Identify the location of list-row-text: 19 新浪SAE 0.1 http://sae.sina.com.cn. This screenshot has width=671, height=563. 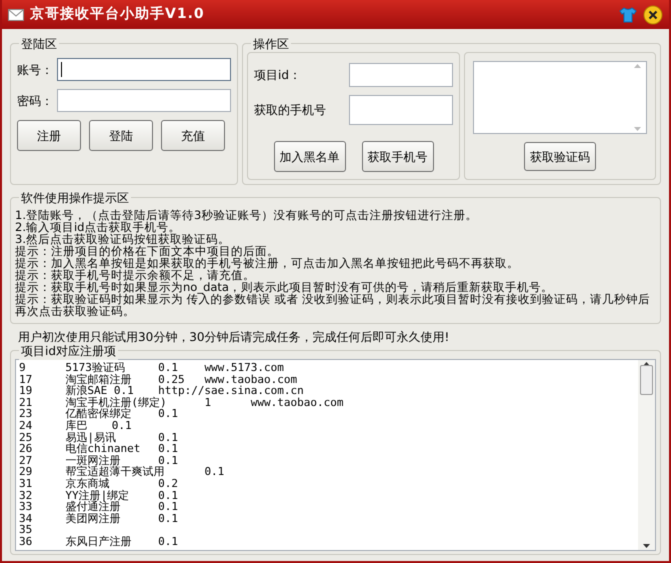
(162, 391).